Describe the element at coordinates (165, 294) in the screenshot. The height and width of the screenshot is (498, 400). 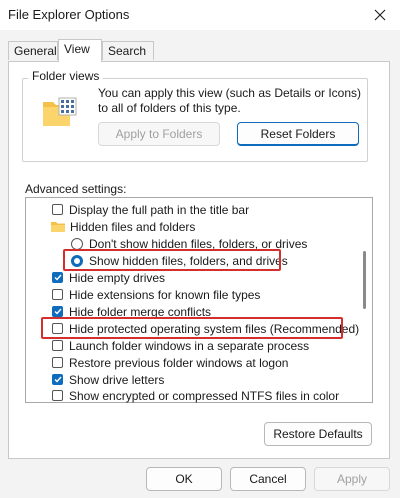
I see `option-label: Hide extensions for known file types` at that location.